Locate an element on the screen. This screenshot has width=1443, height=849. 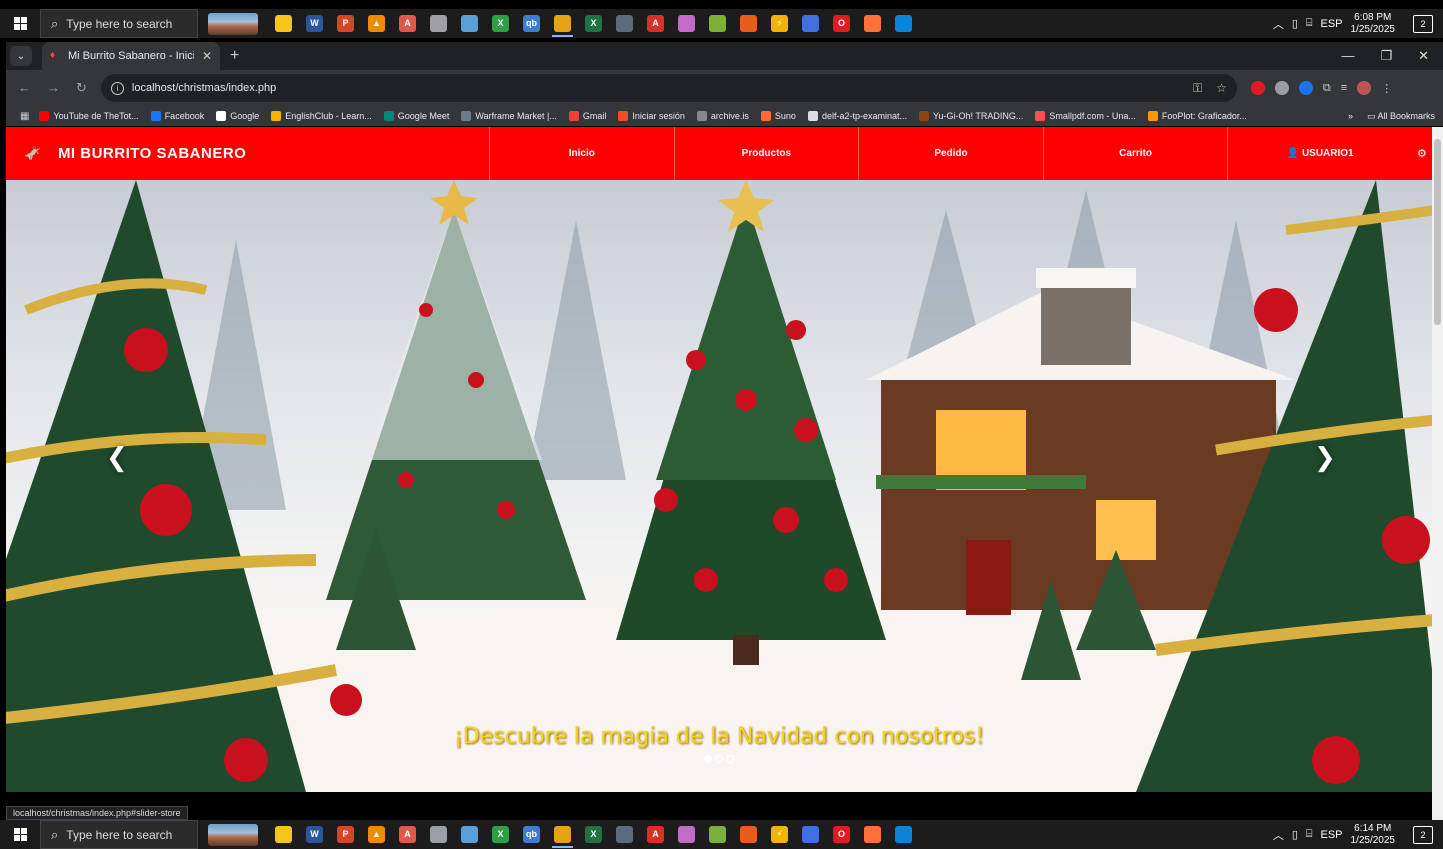
address-bar: i localhost/christmas/index.php ⚿ ☆ is located at coordinates (668, 88).